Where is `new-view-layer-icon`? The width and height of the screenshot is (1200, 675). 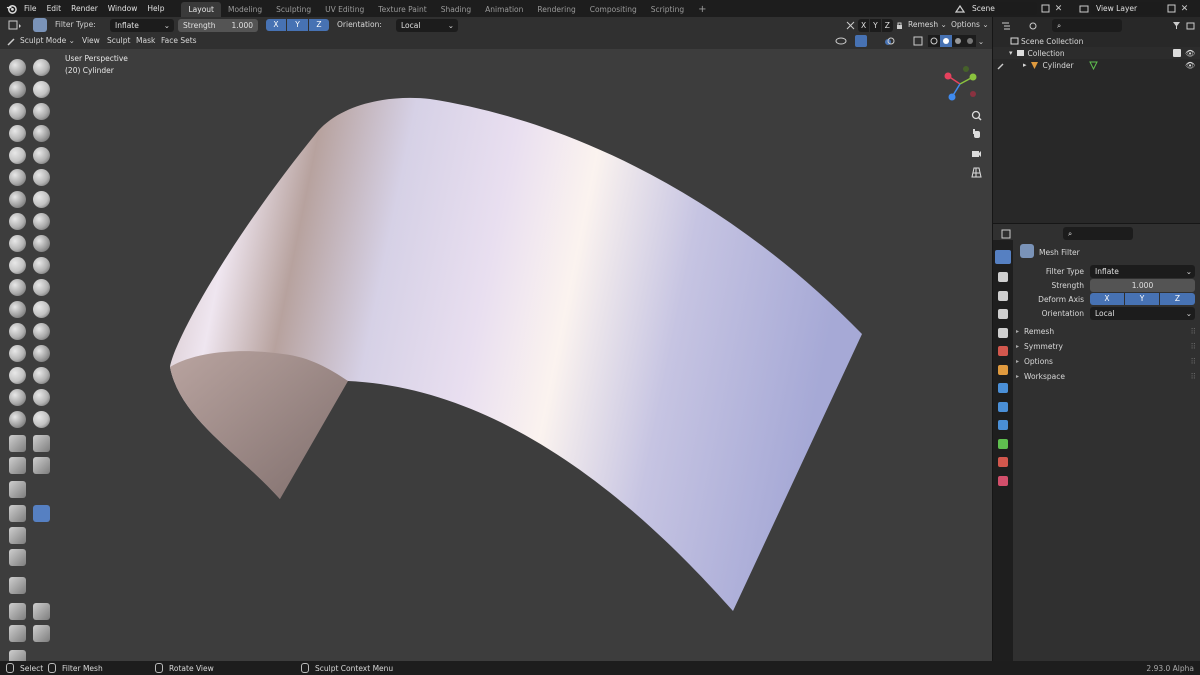 new-view-layer-icon is located at coordinates (1171, 8).